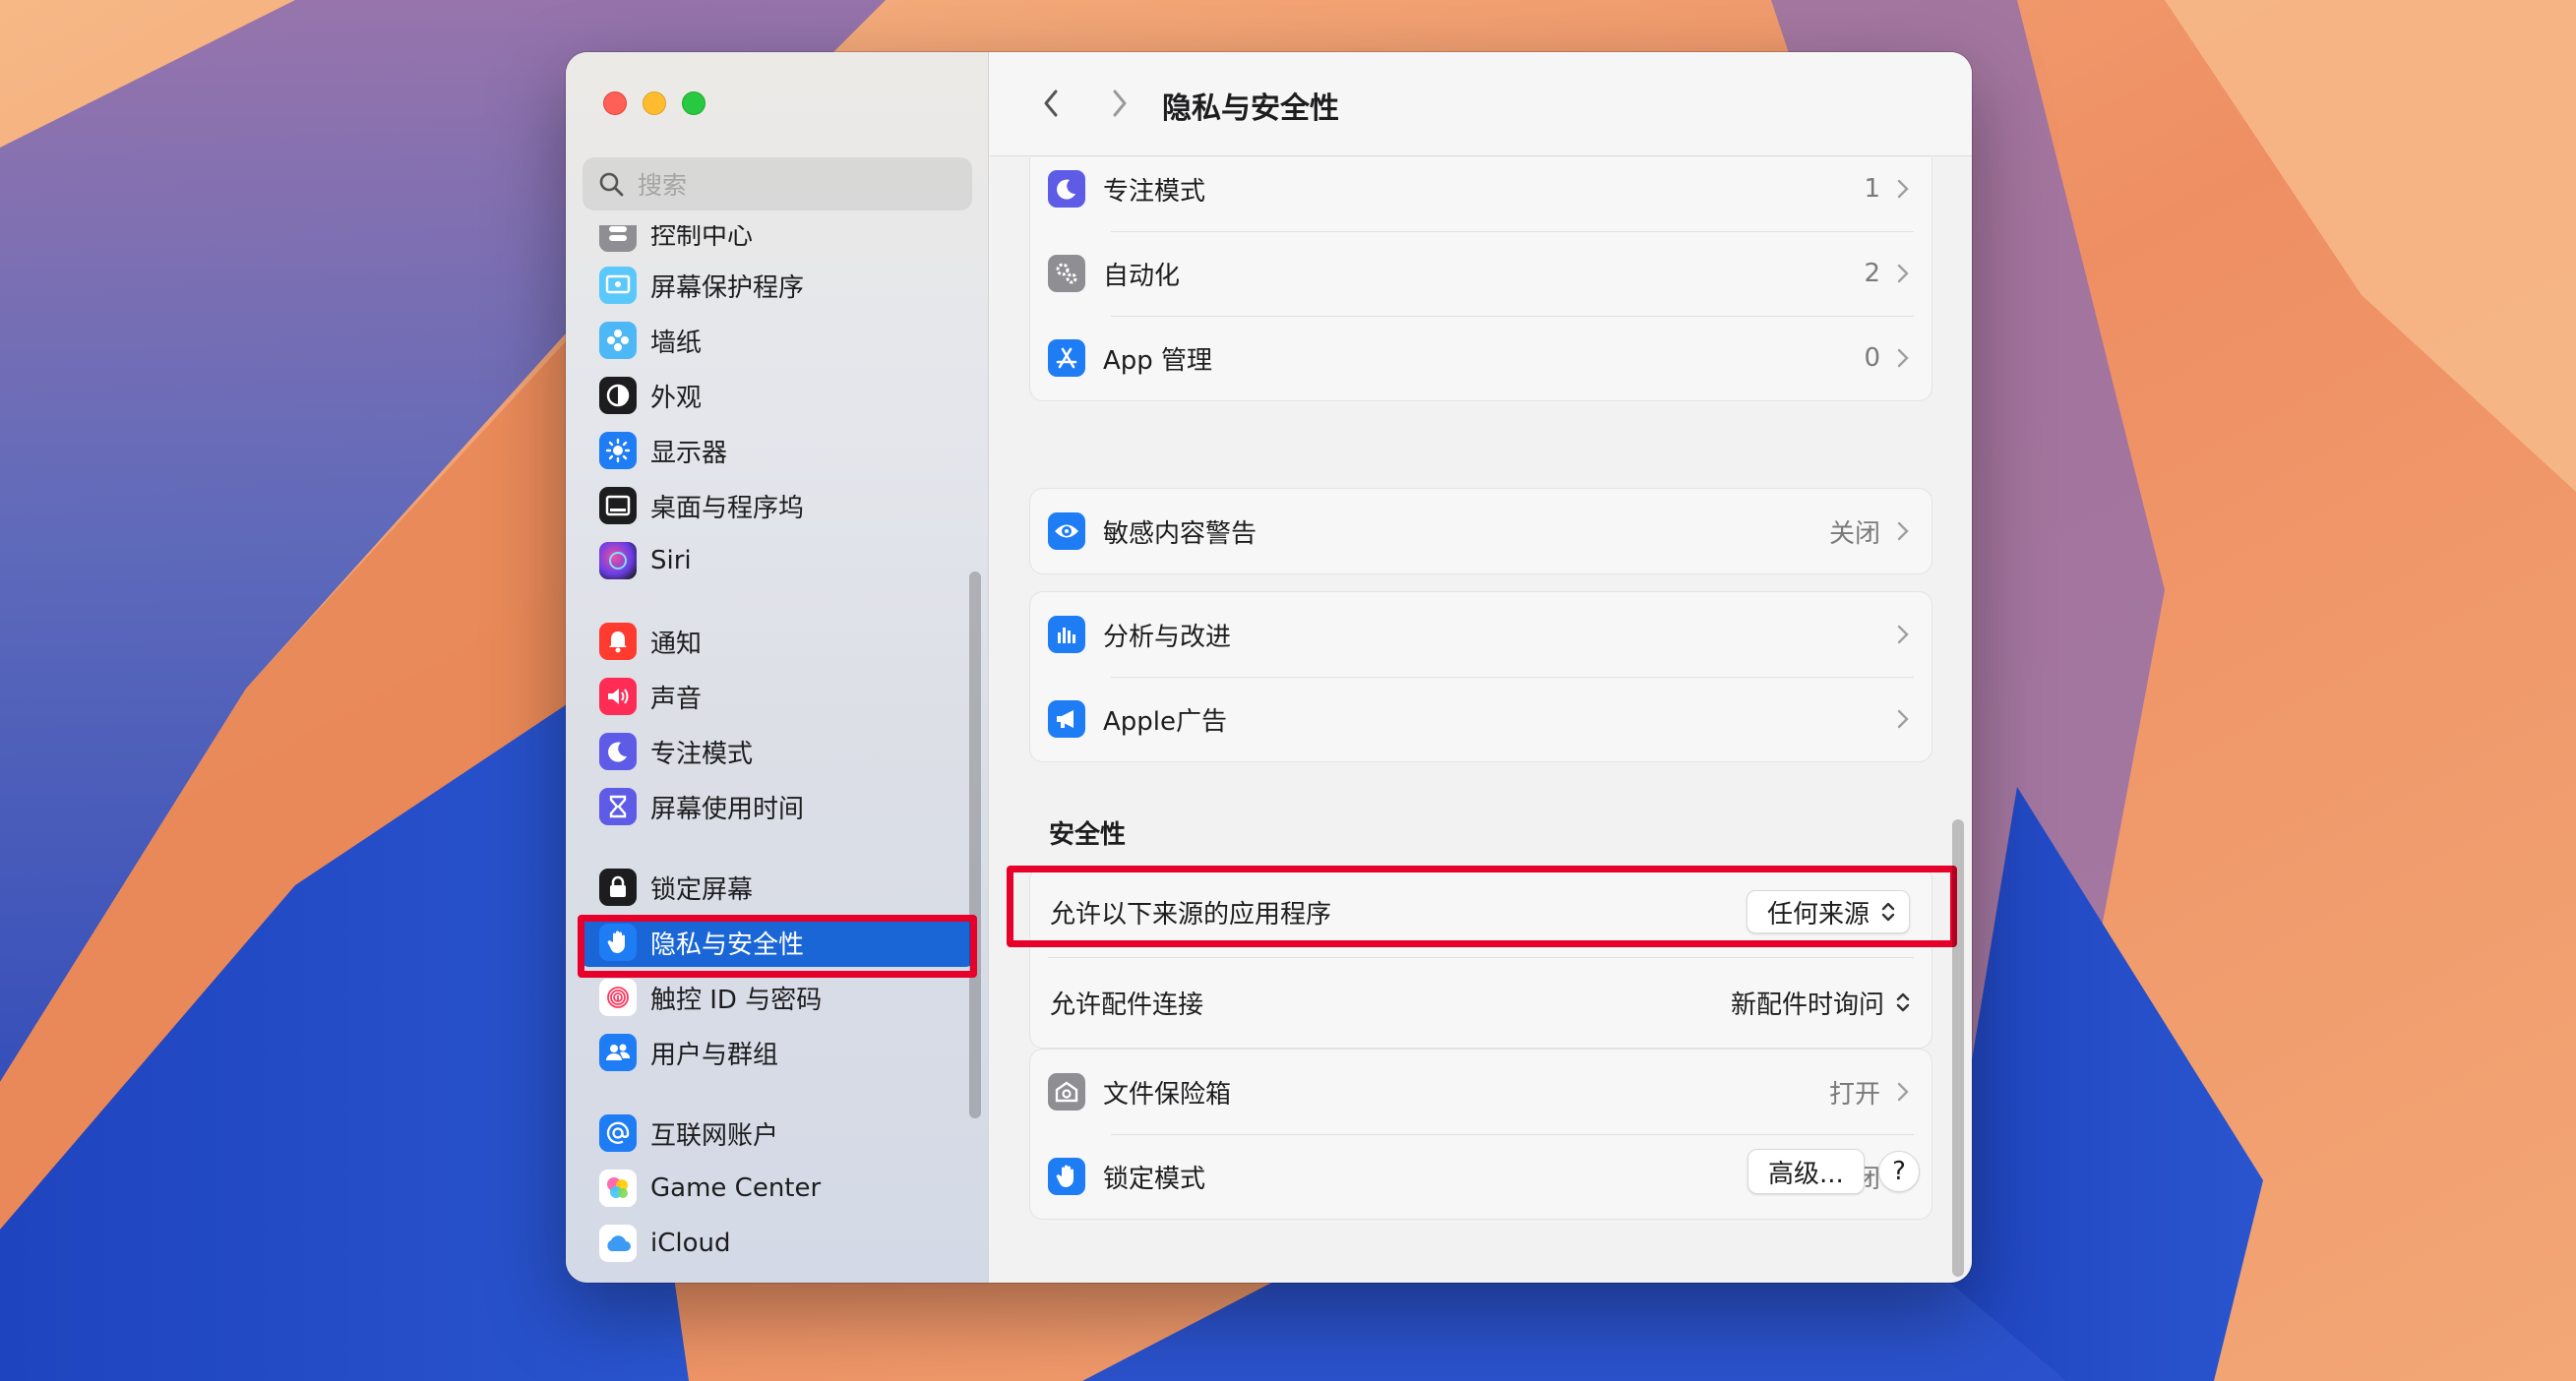 The height and width of the screenshot is (1381, 2576). I want to click on sidebar-item-label: 互联网账户, so click(714, 1135).